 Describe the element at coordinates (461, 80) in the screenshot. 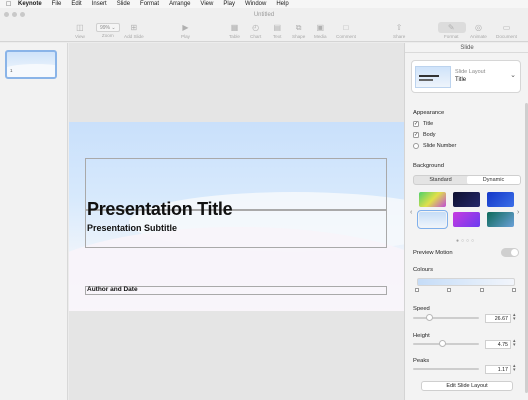

I see `slide-layout-value: Title` at that location.